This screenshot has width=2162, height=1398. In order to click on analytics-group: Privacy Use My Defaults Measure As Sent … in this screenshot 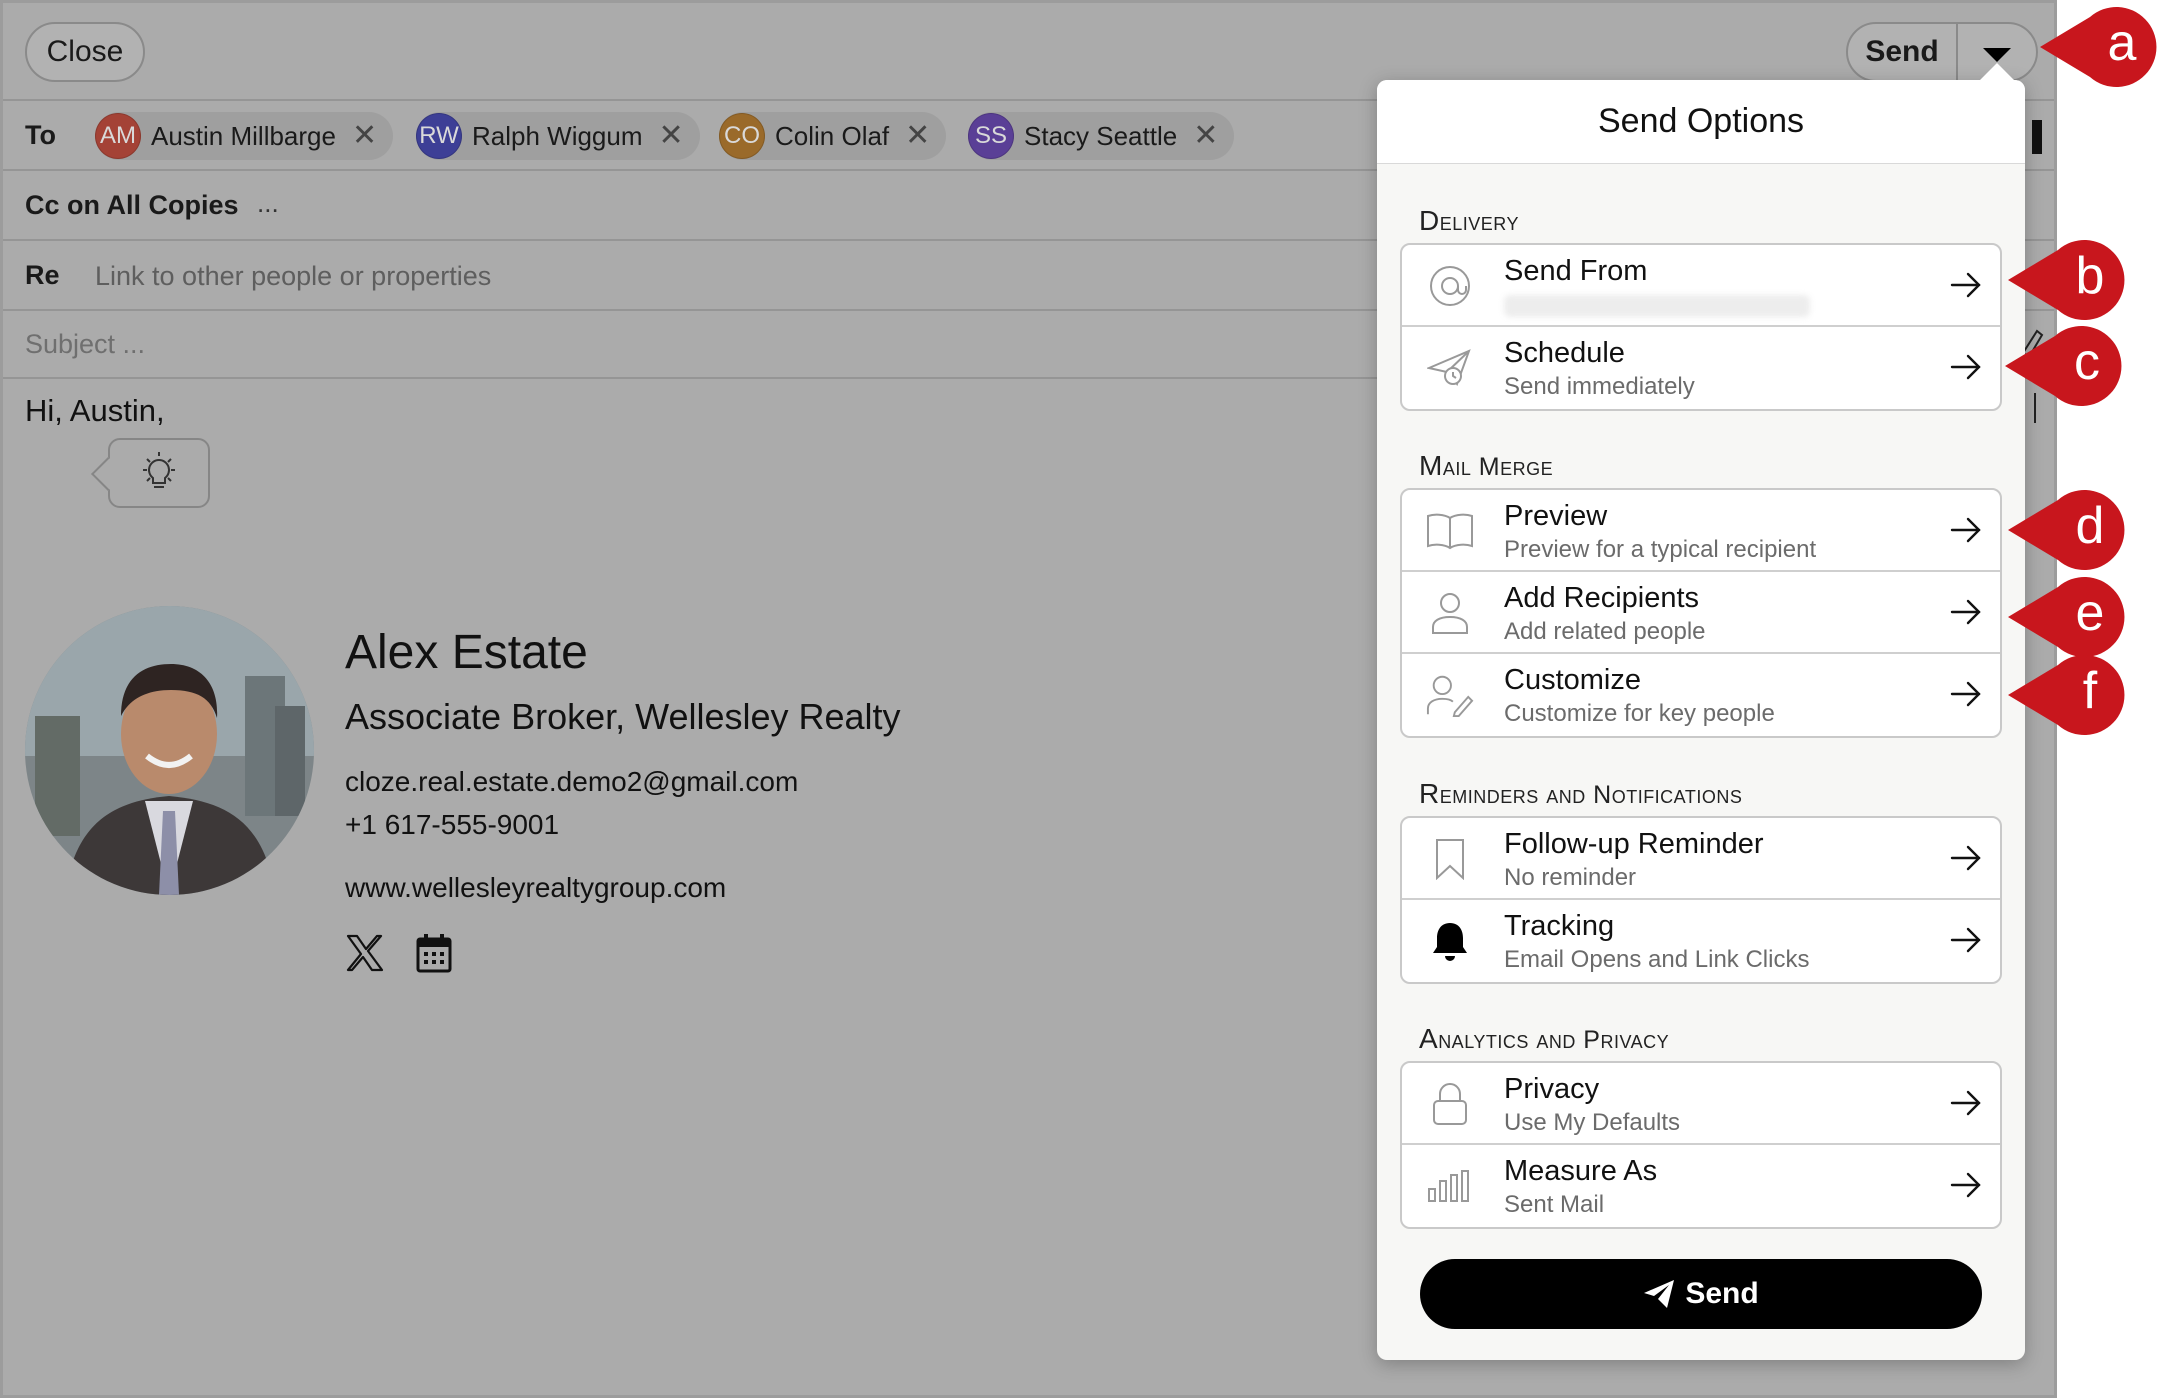, I will do `click(1701, 1145)`.